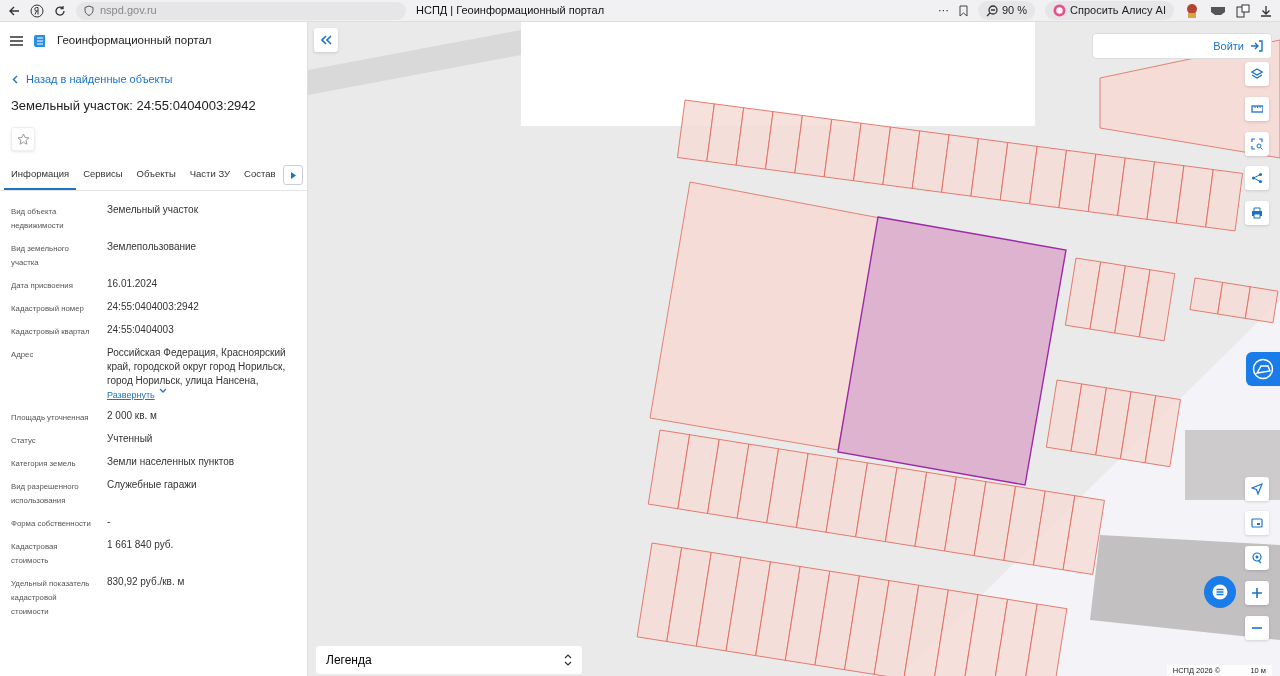  I want to click on login-icon, so click(1256, 46).